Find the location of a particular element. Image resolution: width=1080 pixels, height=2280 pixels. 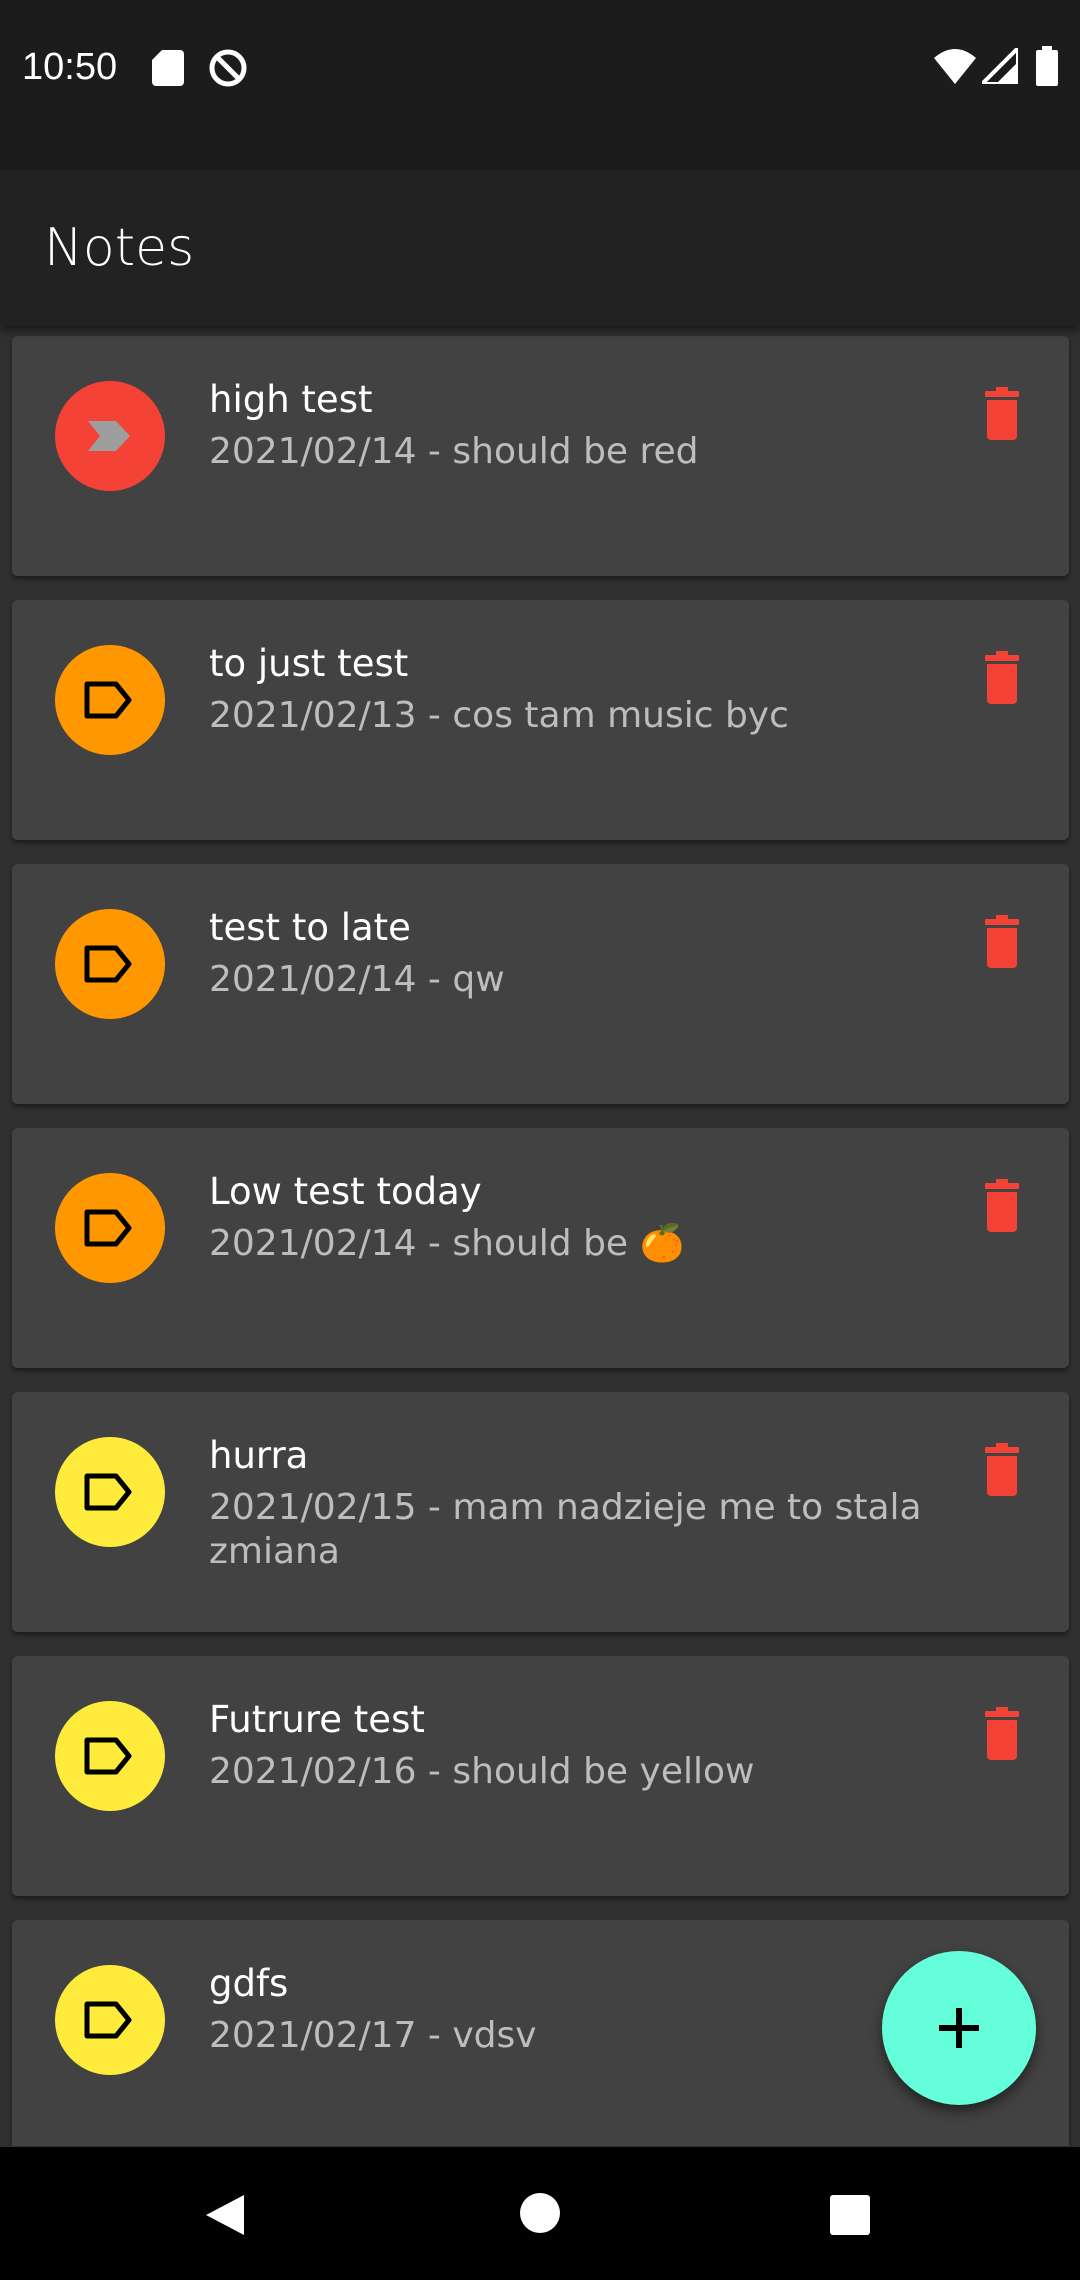

add-note-button is located at coordinates (959, 2028).